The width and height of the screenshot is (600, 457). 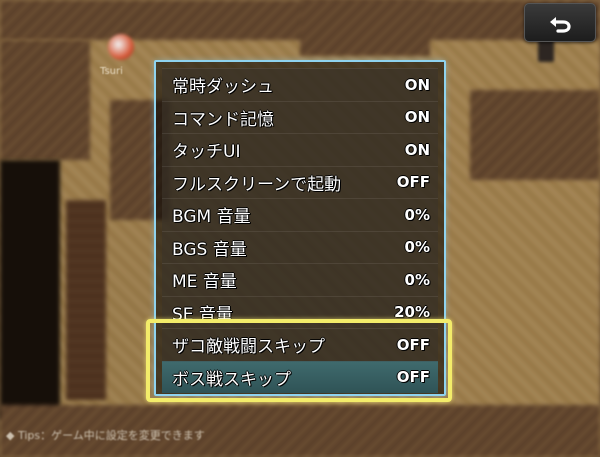 I want to click on option-label: ME 音量, so click(x=204, y=282).